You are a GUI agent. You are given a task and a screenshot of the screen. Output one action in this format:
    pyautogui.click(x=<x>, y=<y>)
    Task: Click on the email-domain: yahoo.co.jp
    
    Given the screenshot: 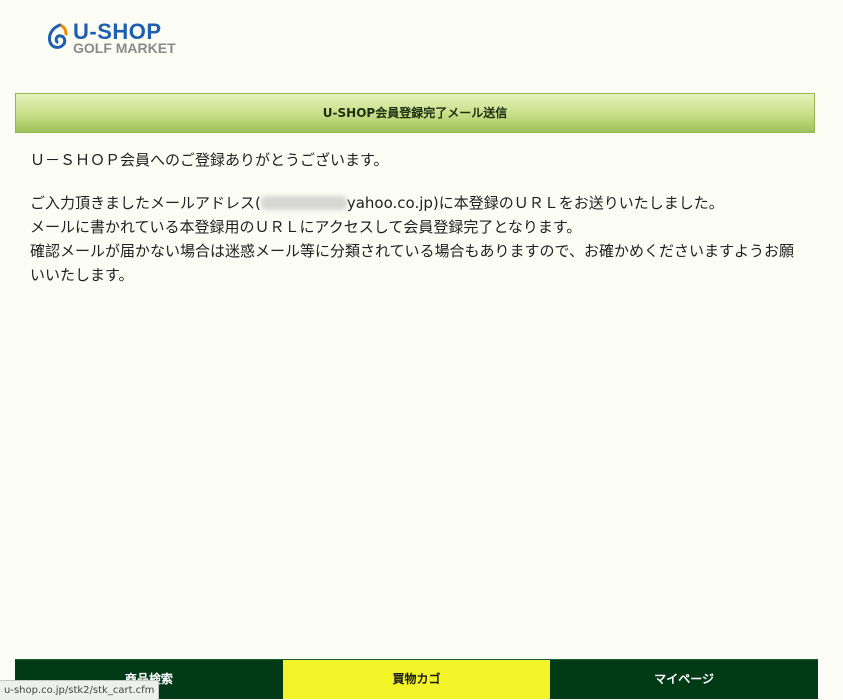 What is the action you would take?
    pyautogui.click(x=389, y=203)
    